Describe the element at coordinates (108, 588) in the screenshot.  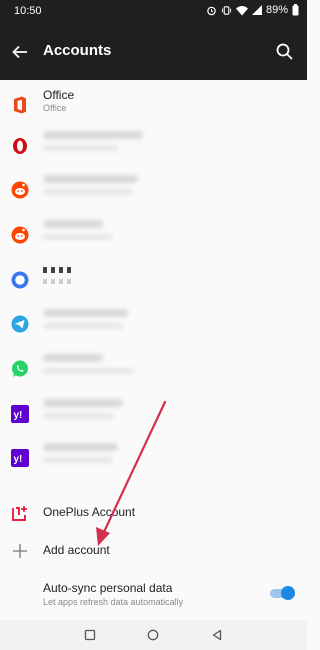
I see `auto-sync-title: Auto-sync personal data` at that location.